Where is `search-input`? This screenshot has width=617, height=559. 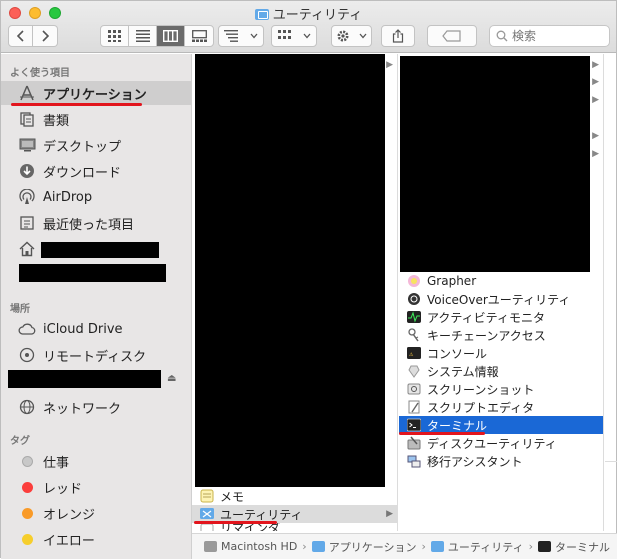 search-input is located at coordinates (557, 36).